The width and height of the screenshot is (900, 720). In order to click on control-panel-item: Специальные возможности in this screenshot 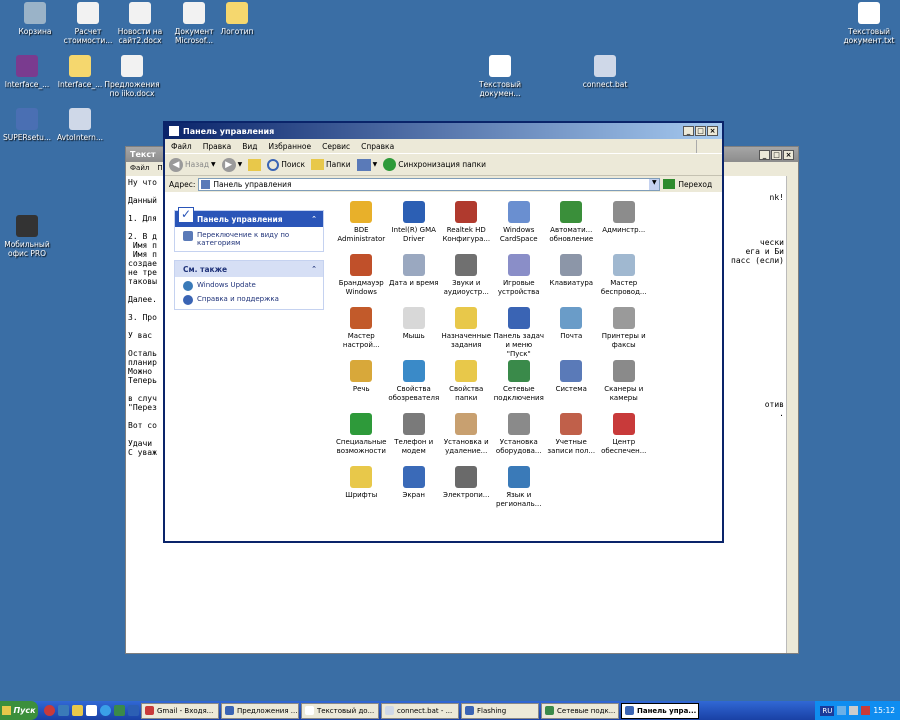, I will do `click(361, 437)`.